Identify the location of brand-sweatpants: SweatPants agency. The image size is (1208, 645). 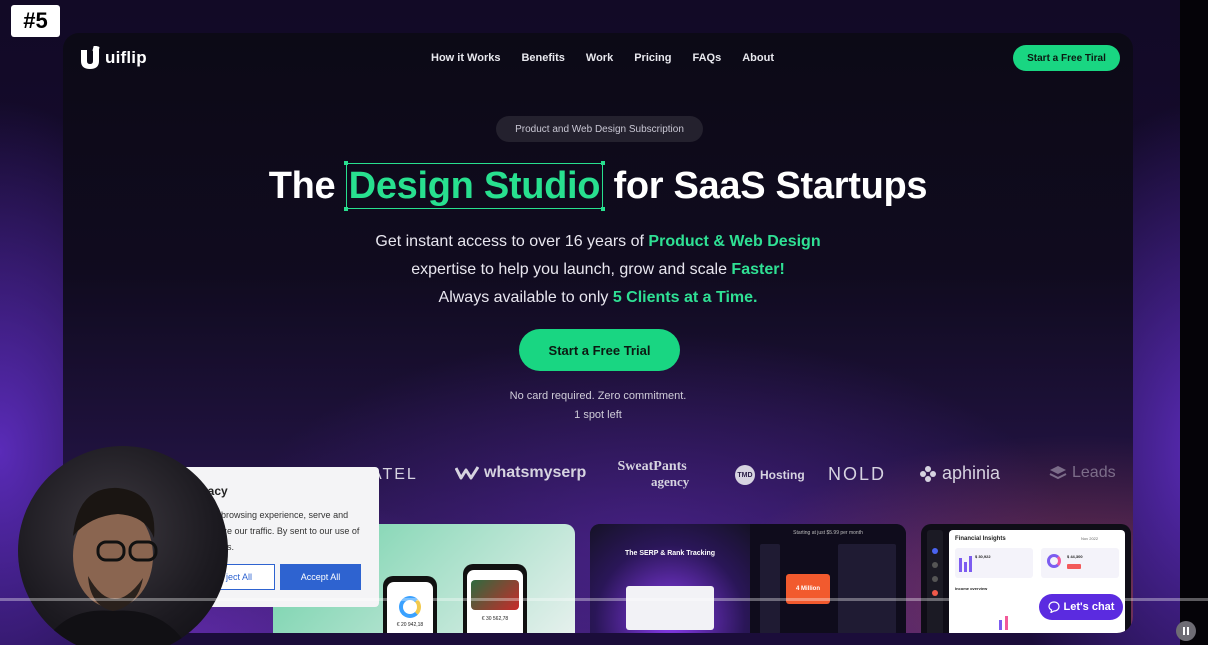
(652, 474).